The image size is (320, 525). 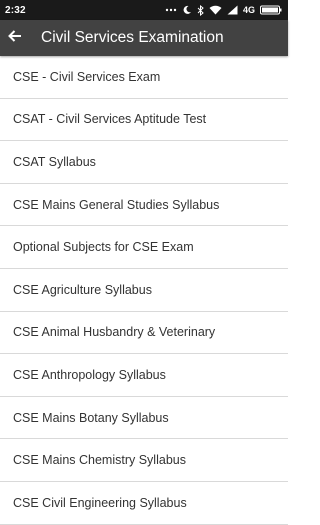 I want to click on wifi-icon, so click(x=215, y=10).